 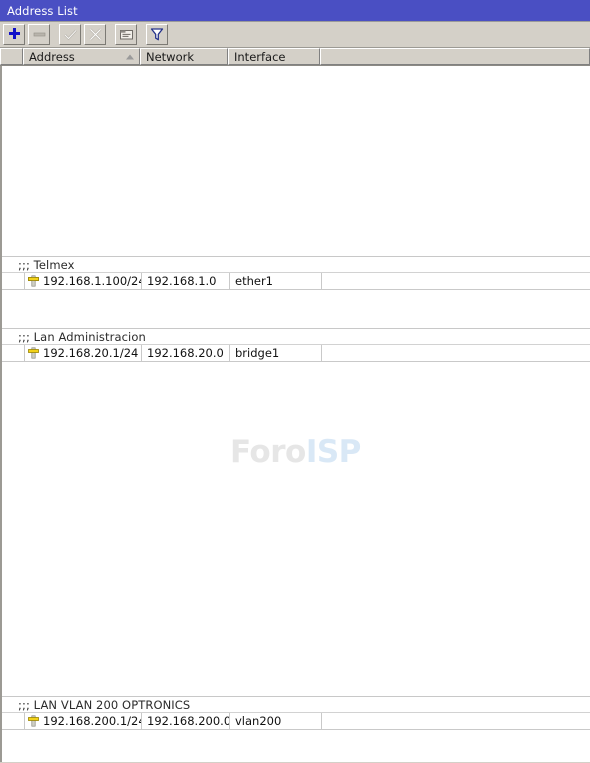 I want to click on cell-address-text: 192.168.20.1/24, so click(x=91, y=353).